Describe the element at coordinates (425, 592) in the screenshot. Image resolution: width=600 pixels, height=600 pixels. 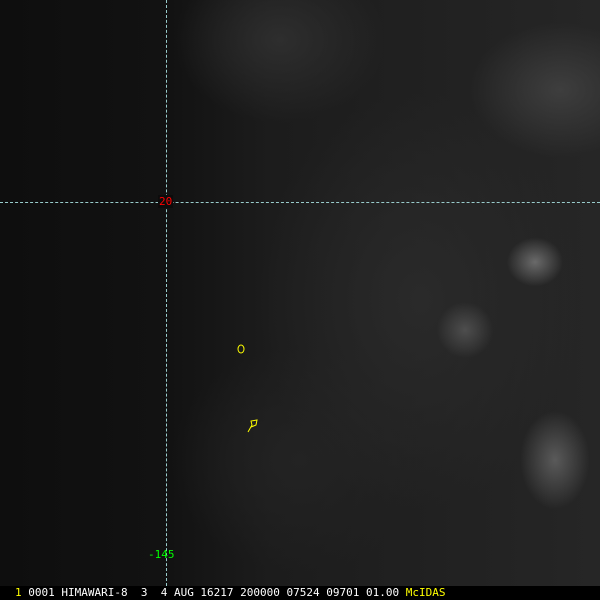
I see `mcidas-brand: McIDAS` at that location.